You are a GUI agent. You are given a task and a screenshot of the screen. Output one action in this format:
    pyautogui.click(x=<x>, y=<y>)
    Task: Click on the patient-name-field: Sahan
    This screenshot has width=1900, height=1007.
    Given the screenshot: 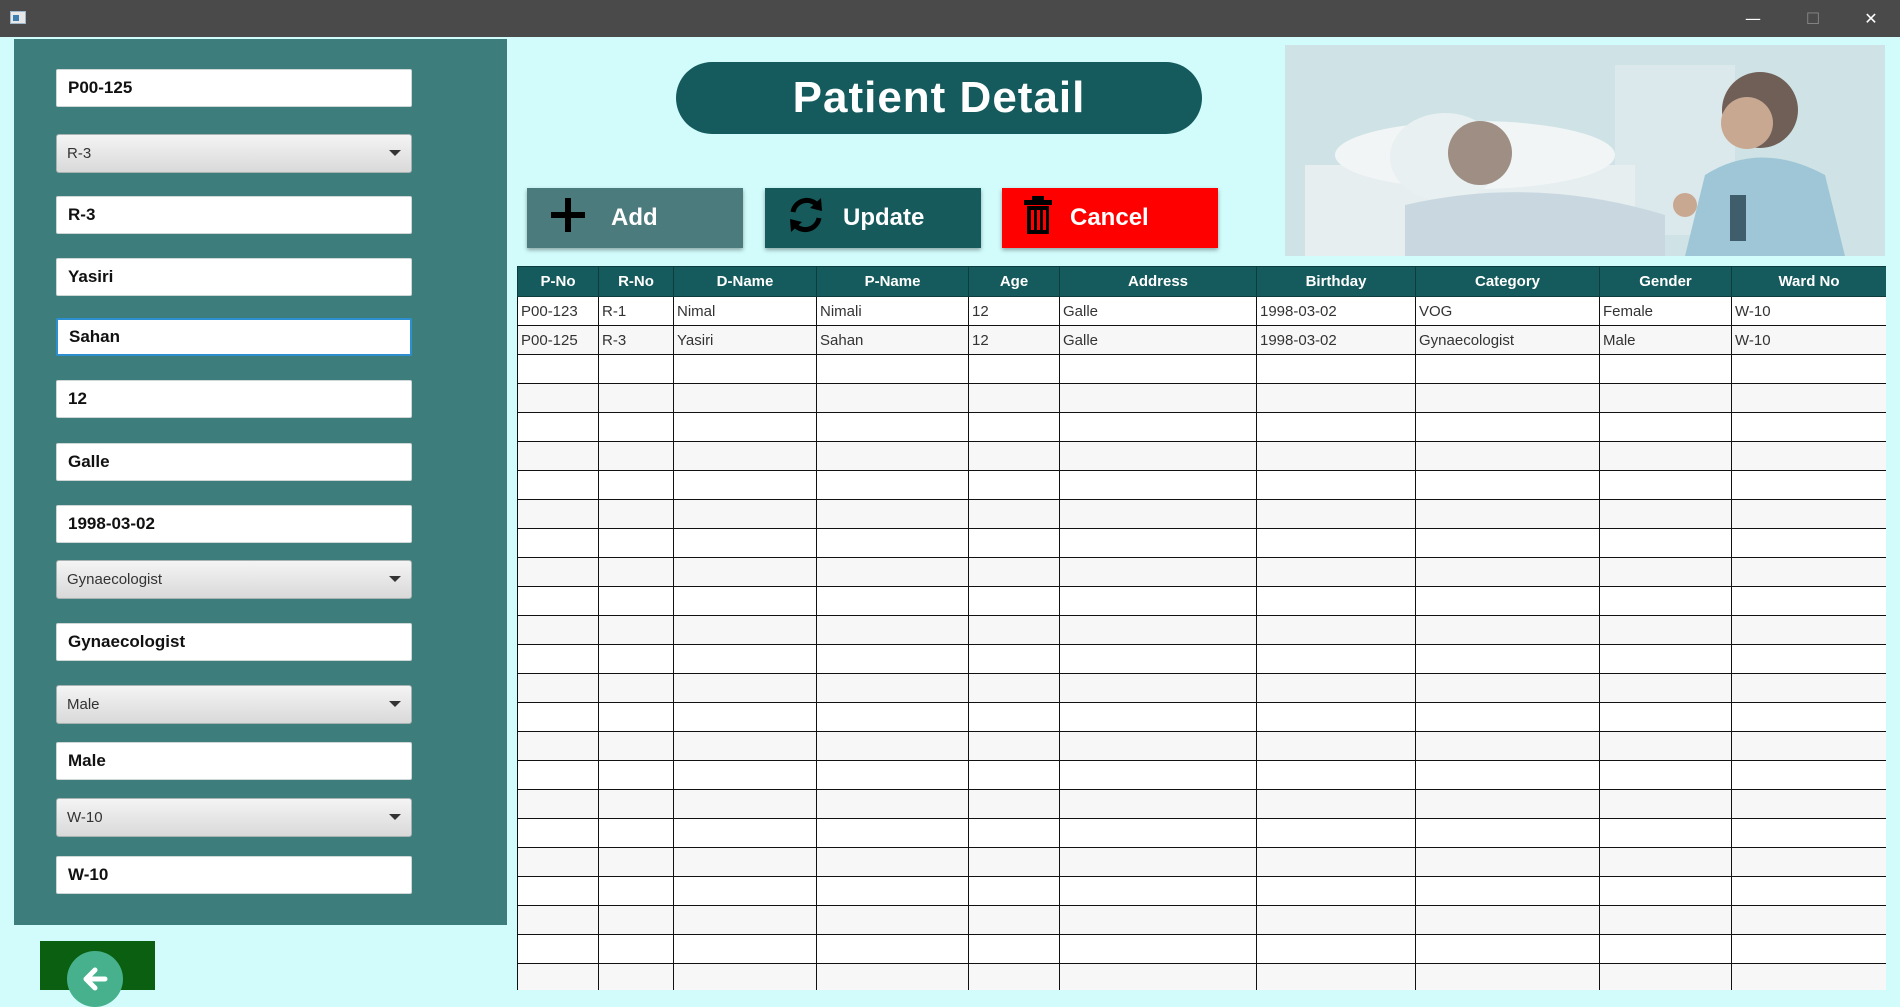 What is the action you would take?
    pyautogui.click(x=234, y=337)
    